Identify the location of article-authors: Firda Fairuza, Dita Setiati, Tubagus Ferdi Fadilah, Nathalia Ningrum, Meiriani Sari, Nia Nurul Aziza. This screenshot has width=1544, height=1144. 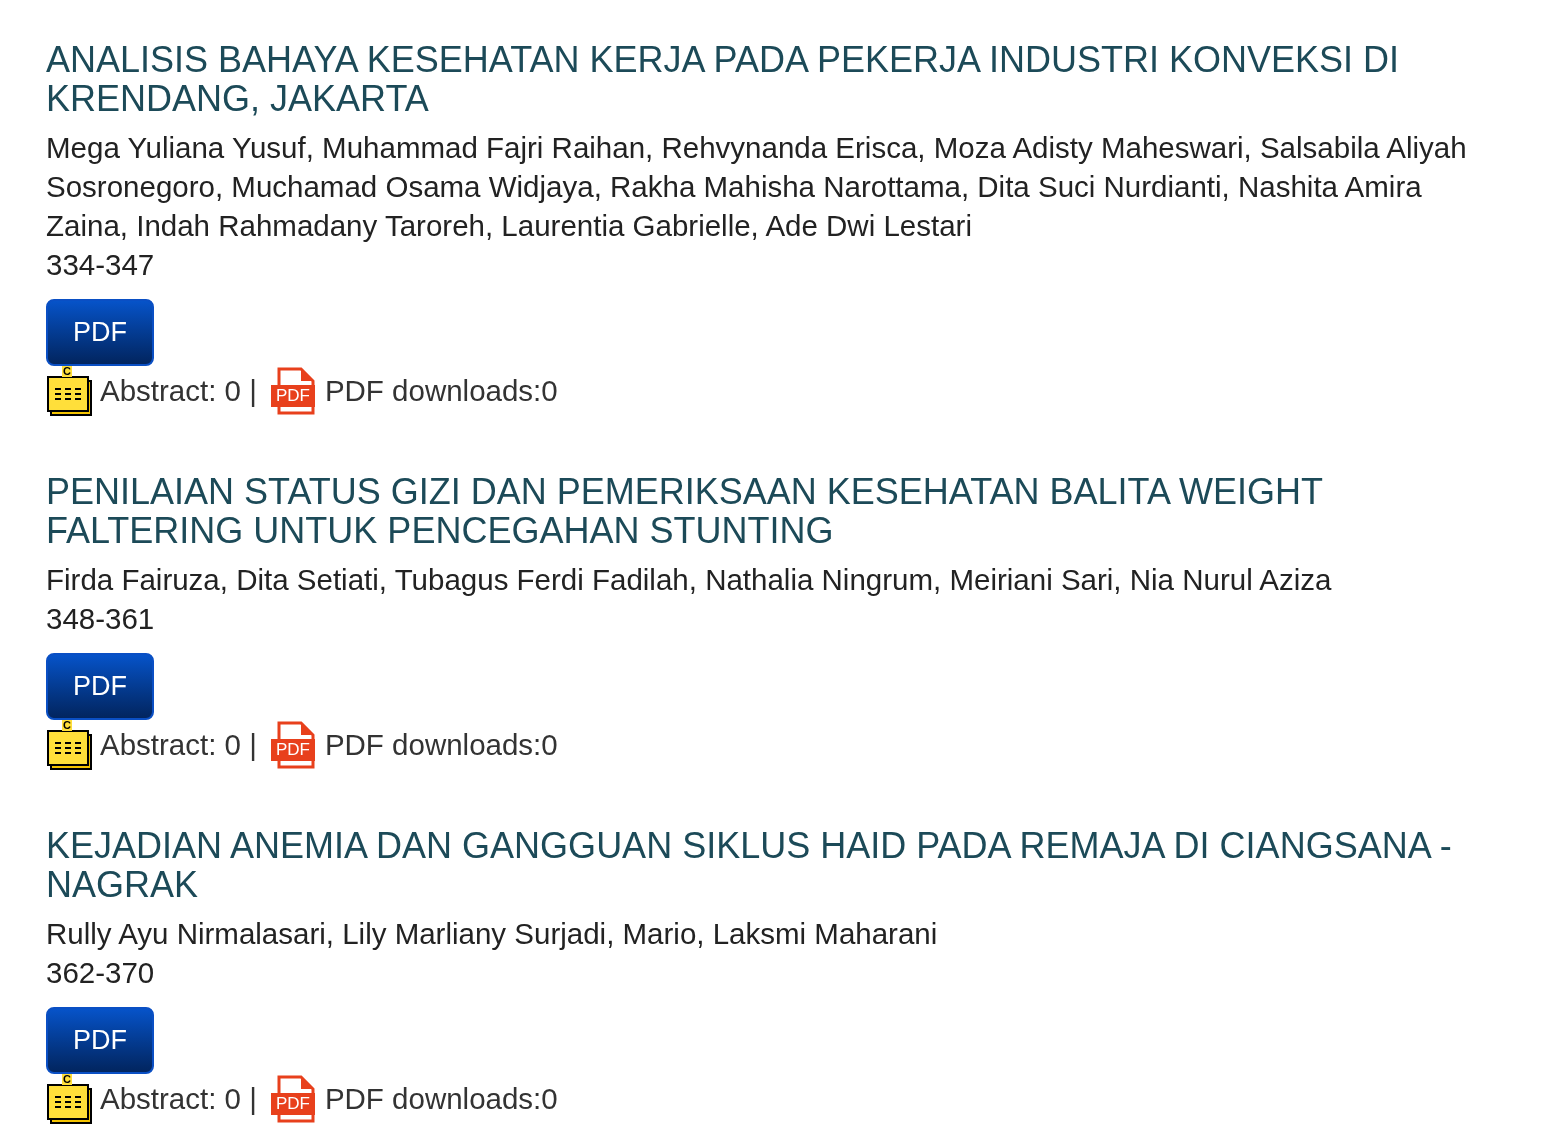
(689, 580).